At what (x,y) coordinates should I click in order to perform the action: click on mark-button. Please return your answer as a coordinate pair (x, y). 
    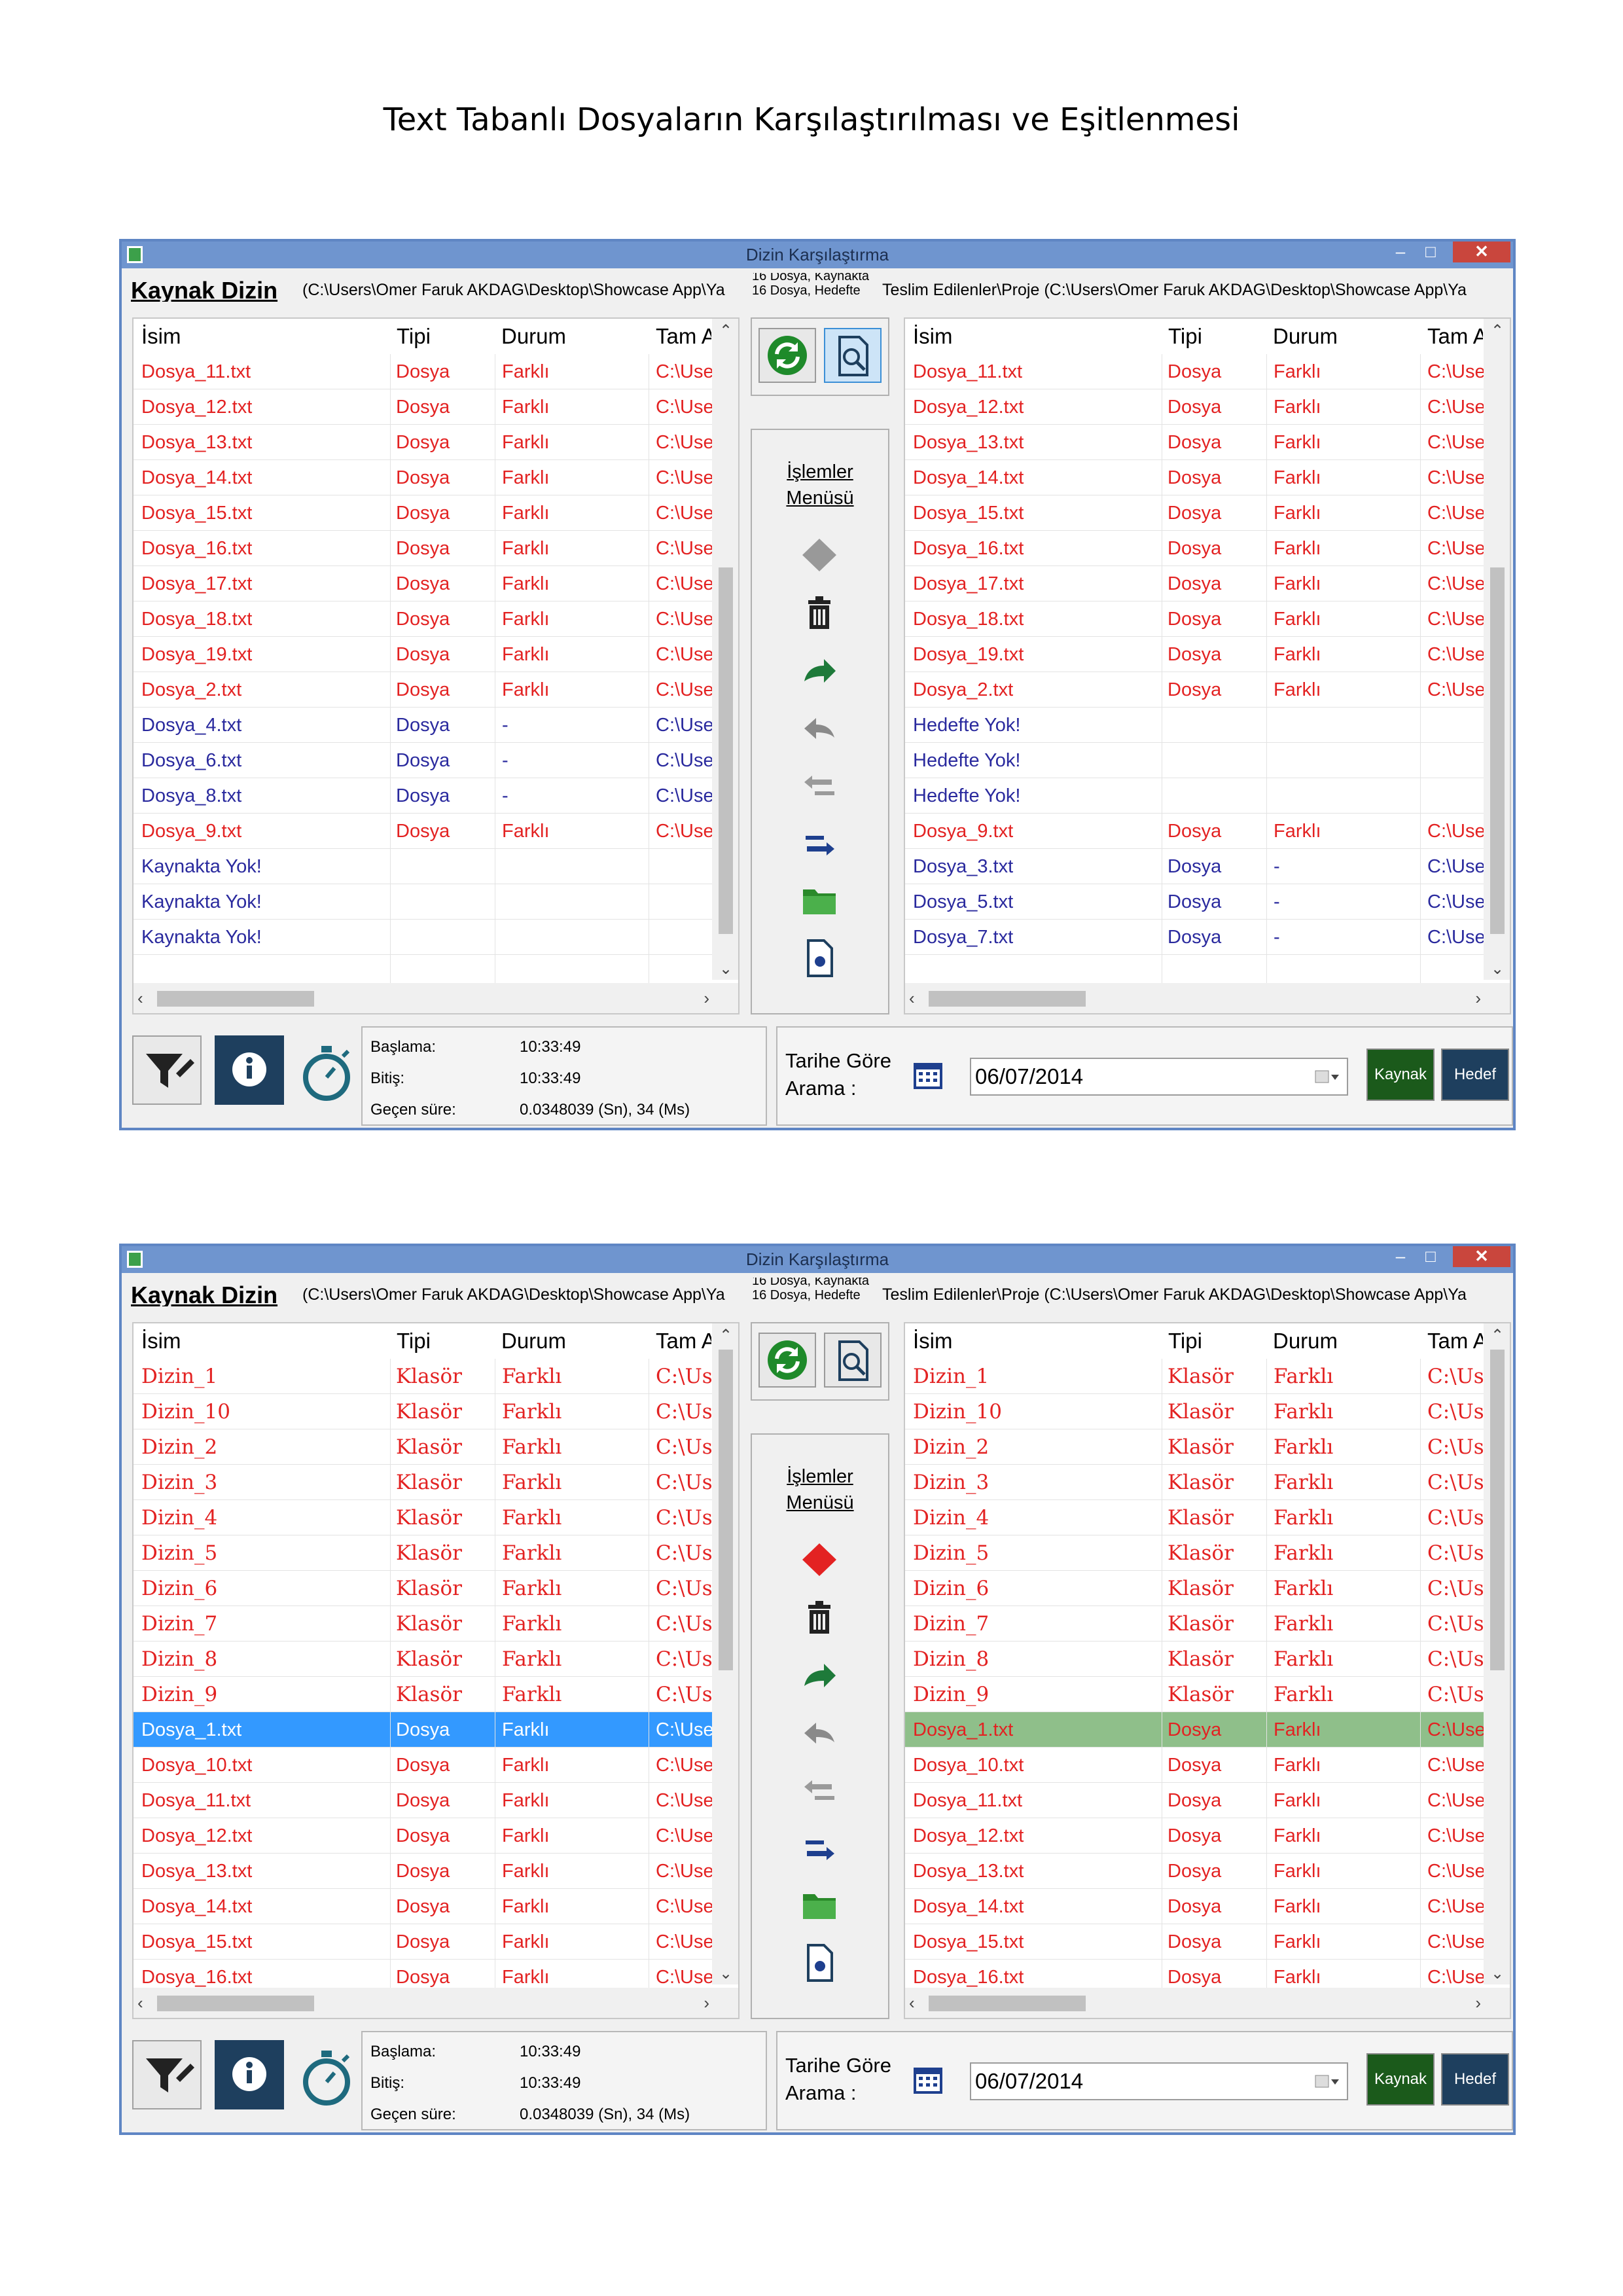
    Looking at the image, I should click on (820, 1559).